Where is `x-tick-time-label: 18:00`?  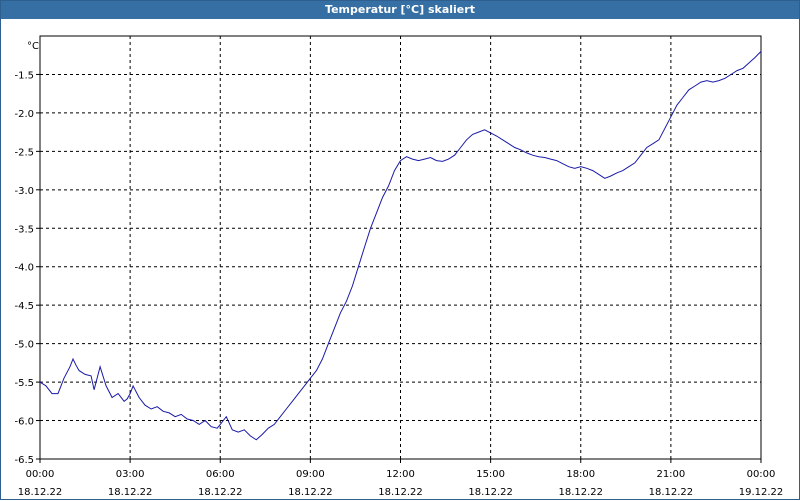
x-tick-time-label: 18:00 is located at coordinates (580, 474).